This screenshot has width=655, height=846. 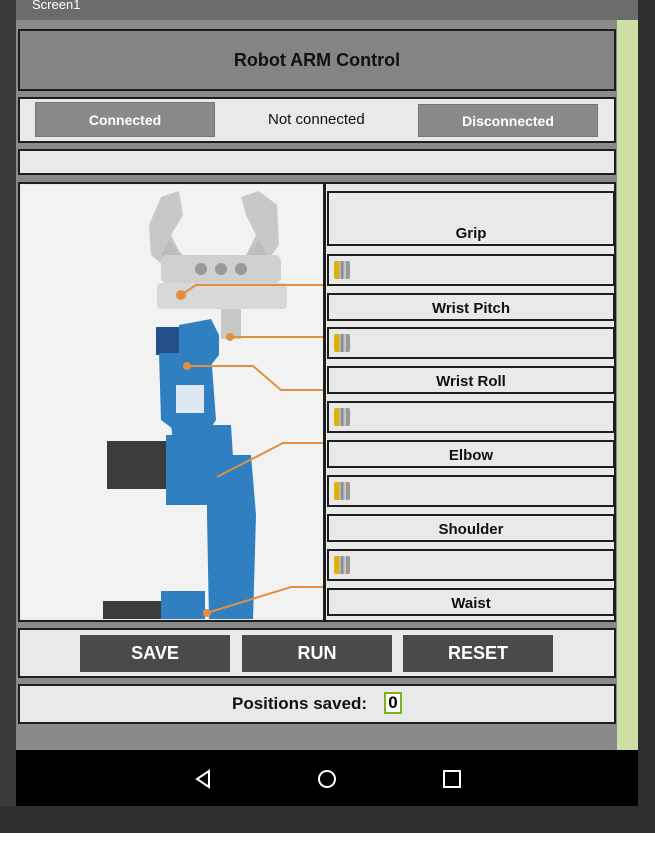 I want to click on slider-elbow, so click(x=471, y=491).